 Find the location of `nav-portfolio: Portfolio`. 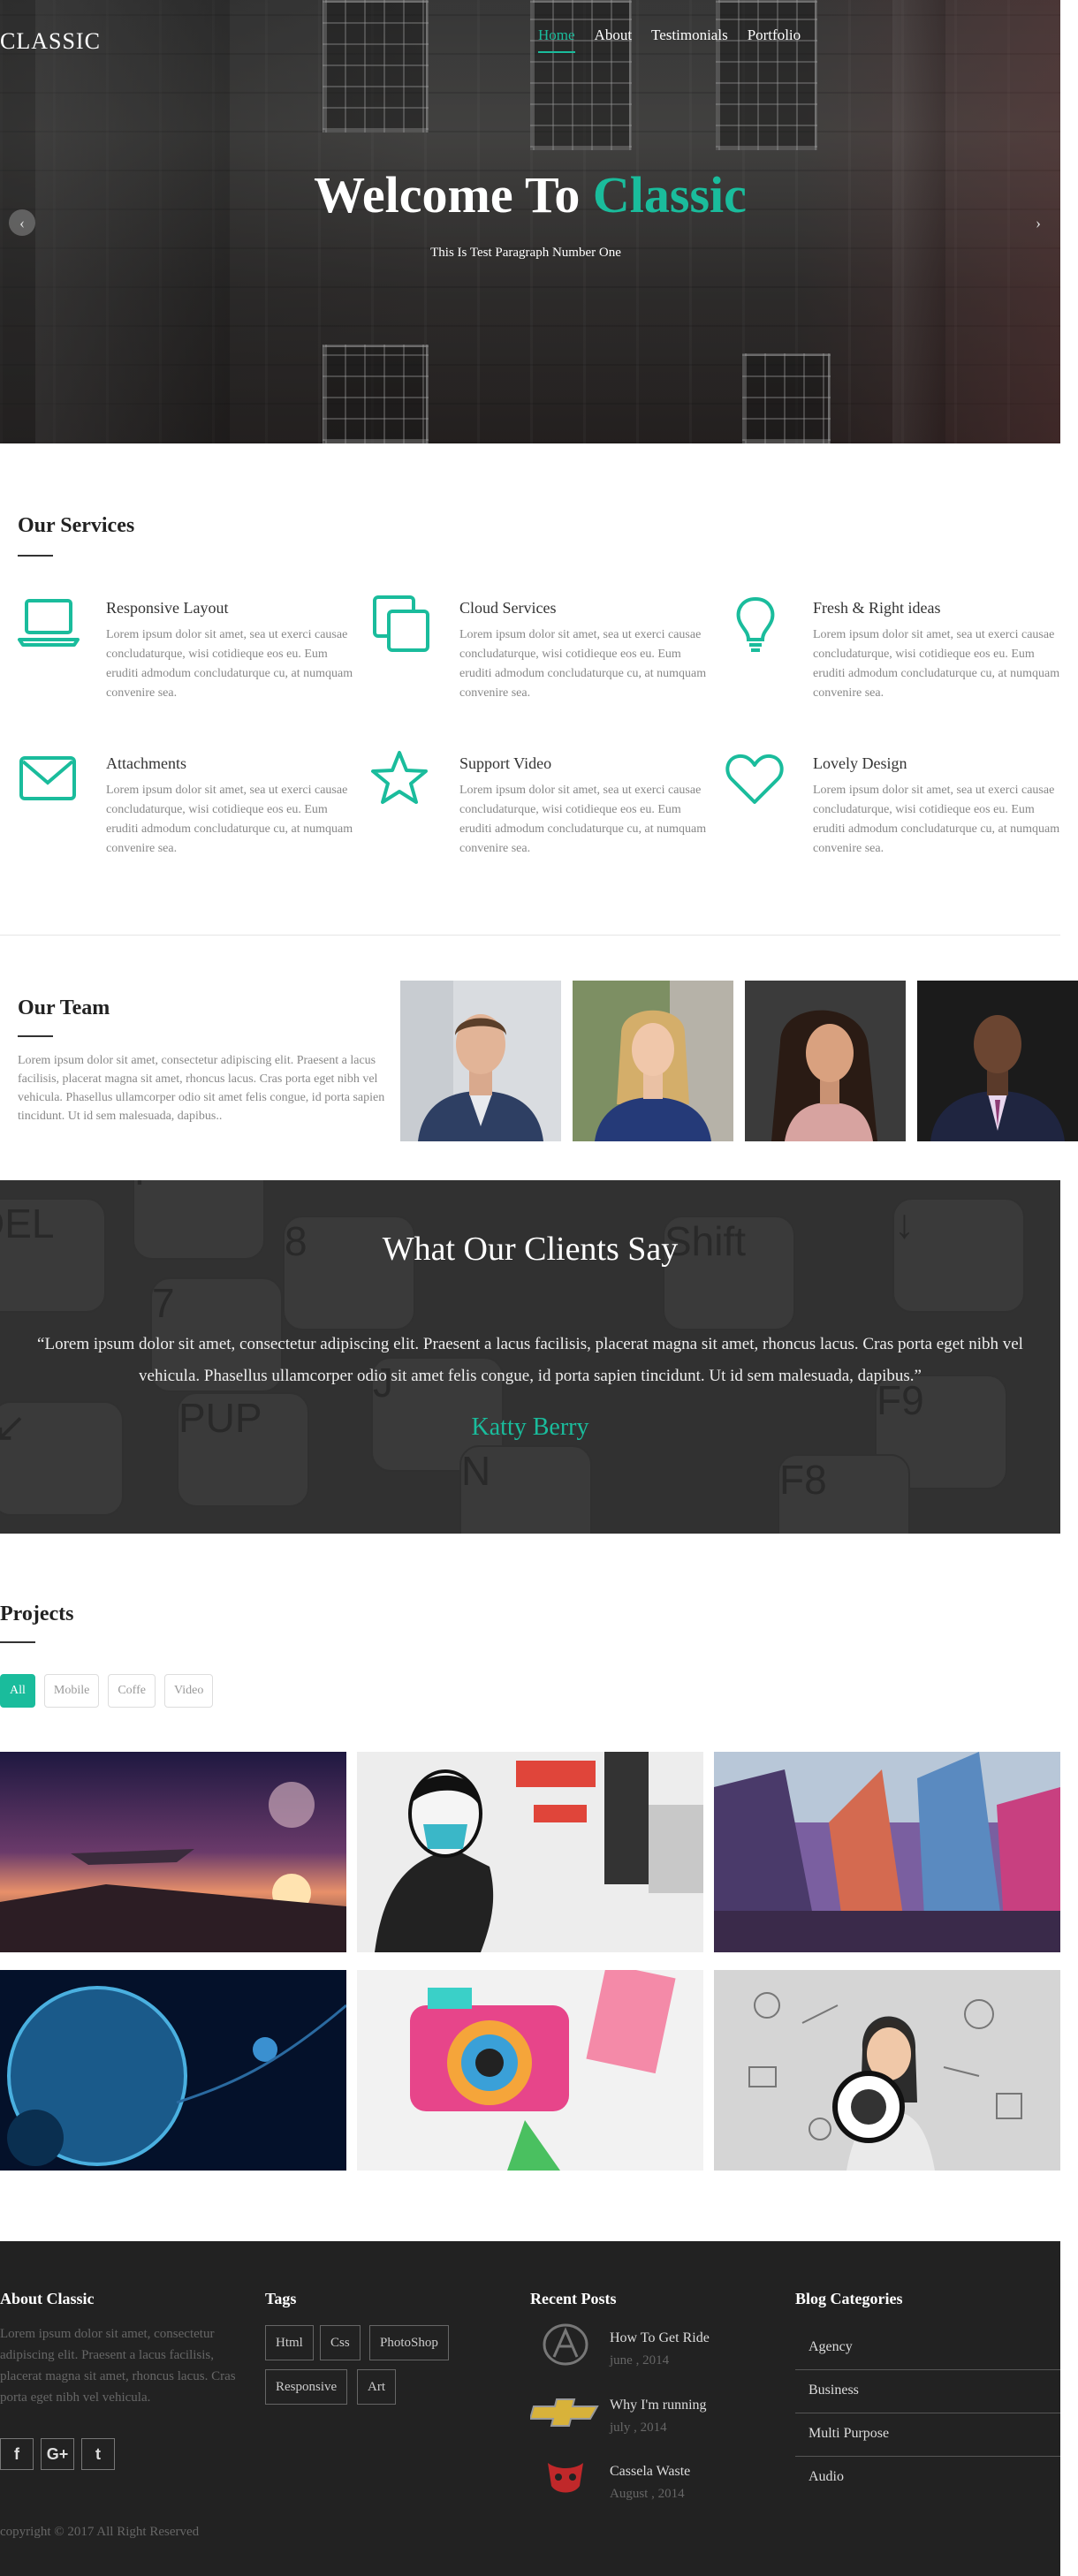

nav-portfolio: Portfolio is located at coordinates (774, 40).